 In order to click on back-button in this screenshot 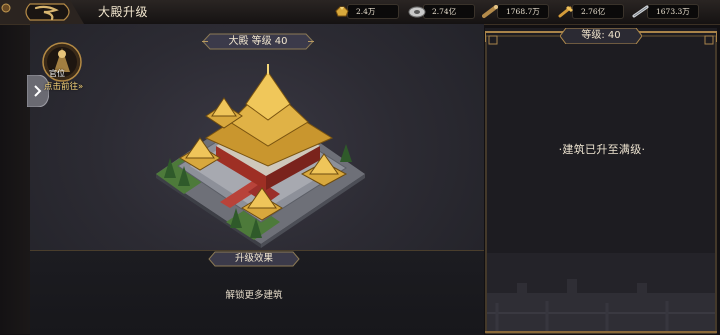, I will do `click(42, 12)`.